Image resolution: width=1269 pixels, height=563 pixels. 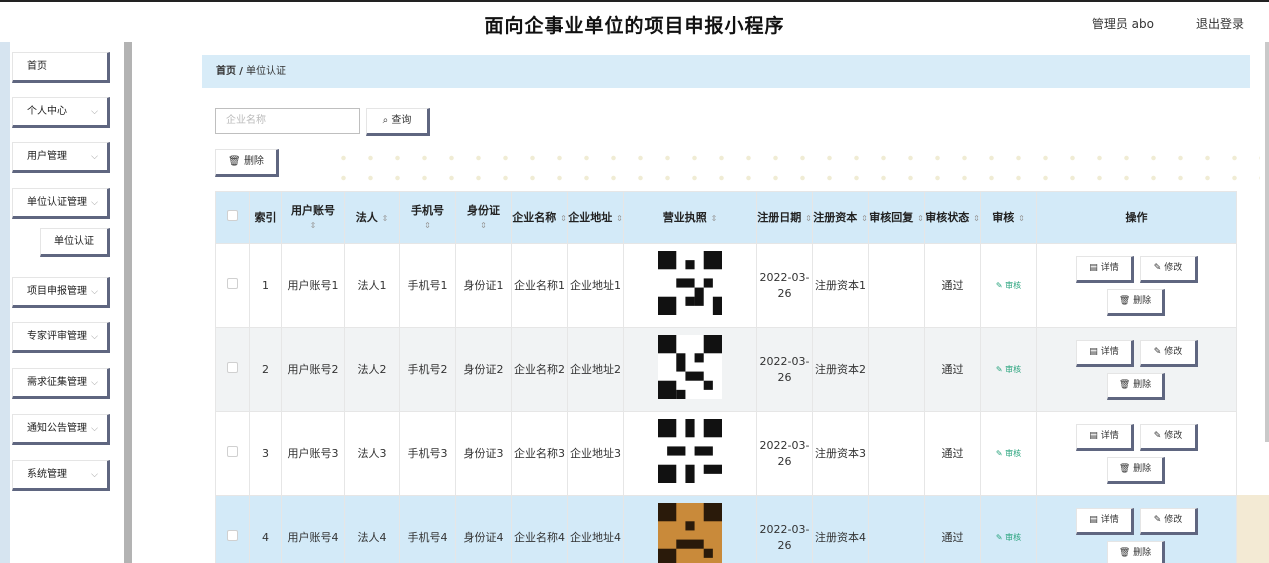 What do you see at coordinates (840, 529) in the screenshot?
I see `cell-capital: 注册资本4` at bounding box center [840, 529].